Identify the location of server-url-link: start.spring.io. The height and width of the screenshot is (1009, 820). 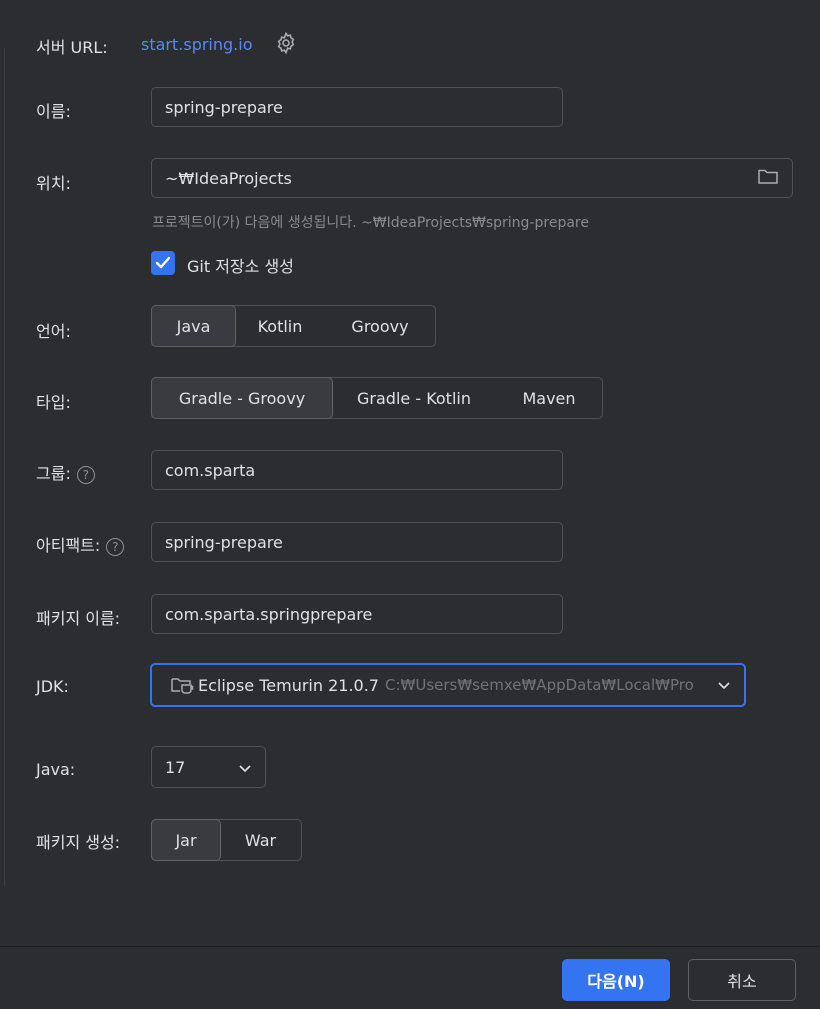
(196, 44).